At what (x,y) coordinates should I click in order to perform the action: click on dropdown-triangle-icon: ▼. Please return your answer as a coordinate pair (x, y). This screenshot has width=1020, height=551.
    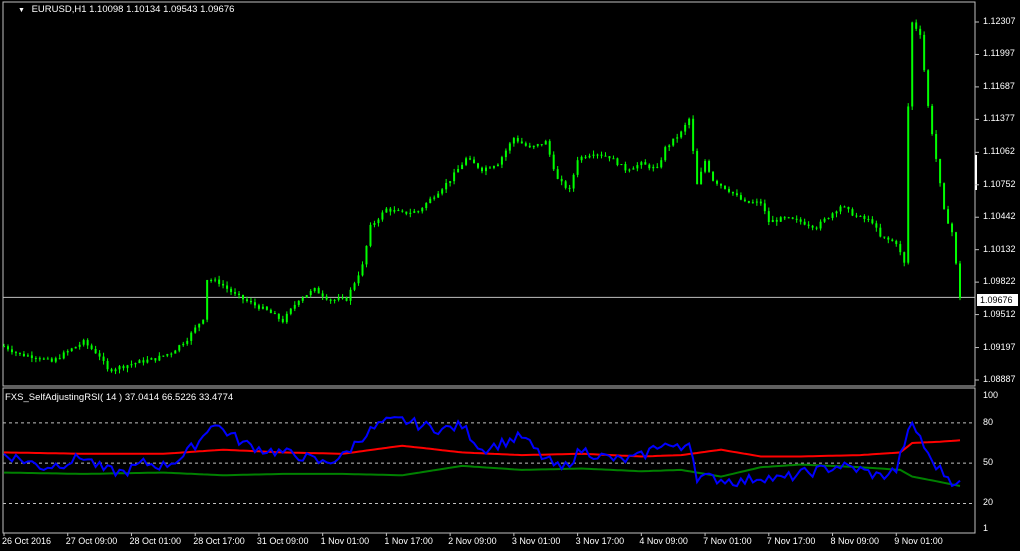
    Looking at the image, I should click on (21, 10).